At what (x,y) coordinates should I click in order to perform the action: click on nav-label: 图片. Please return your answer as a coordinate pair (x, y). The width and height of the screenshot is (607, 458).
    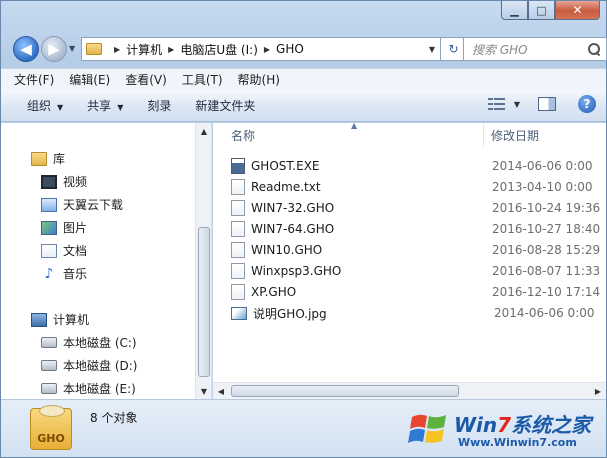
    Looking at the image, I should click on (75, 228).